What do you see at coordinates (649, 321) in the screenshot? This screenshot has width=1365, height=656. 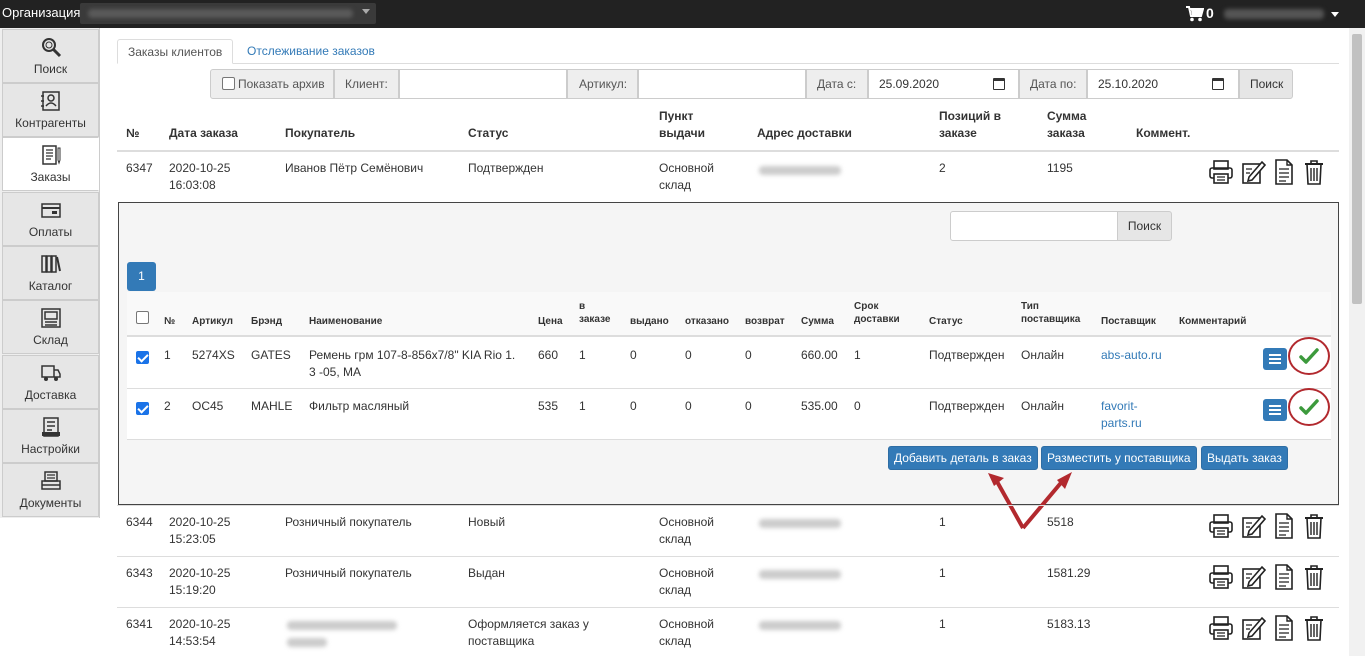 I see `dcol-issued: выдано` at bounding box center [649, 321].